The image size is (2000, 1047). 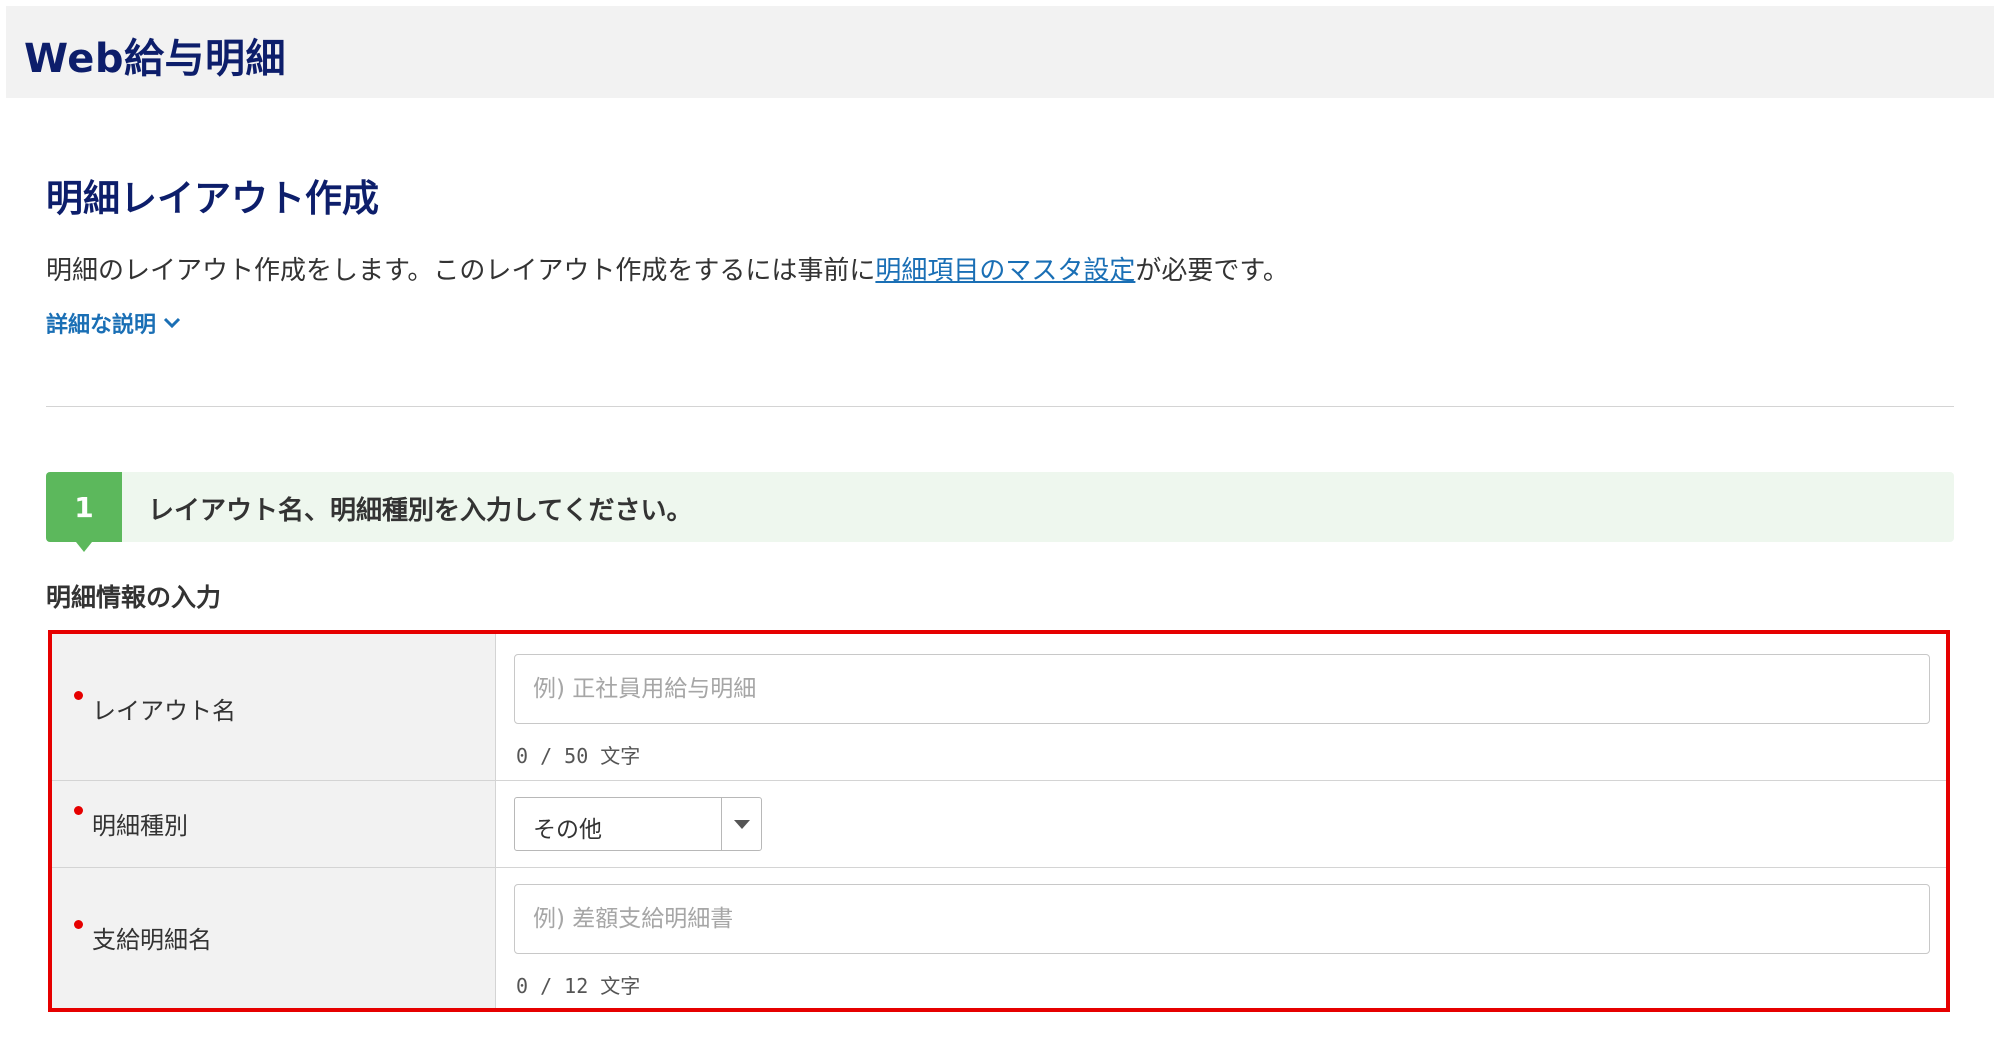 I want to click on section-divider, so click(x=1000, y=406).